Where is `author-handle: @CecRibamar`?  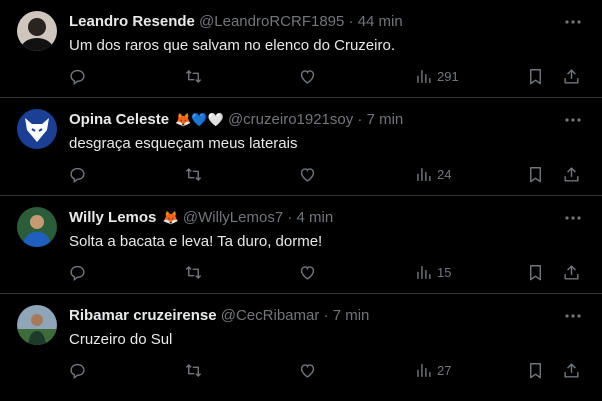 author-handle: @CecRibamar is located at coordinates (270, 315).